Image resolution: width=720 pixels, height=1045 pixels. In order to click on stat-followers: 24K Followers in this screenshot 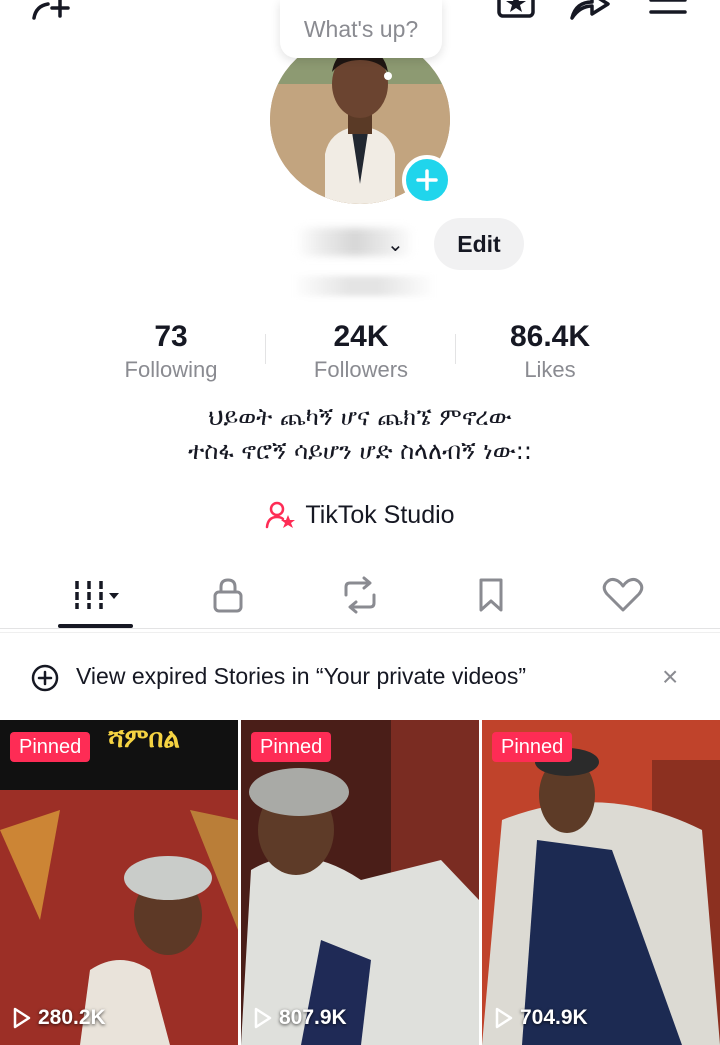, I will do `click(361, 351)`.